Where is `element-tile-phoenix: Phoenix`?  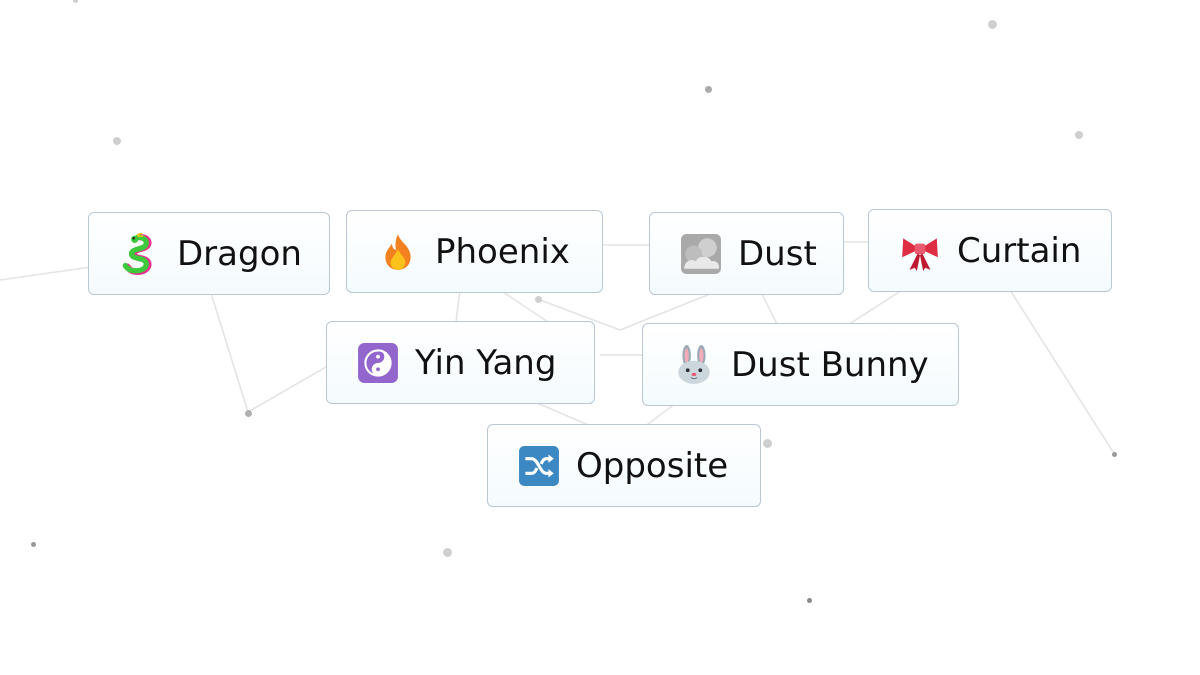 element-tile-phoenix: Phoenix is located at coordinates (474, 251).